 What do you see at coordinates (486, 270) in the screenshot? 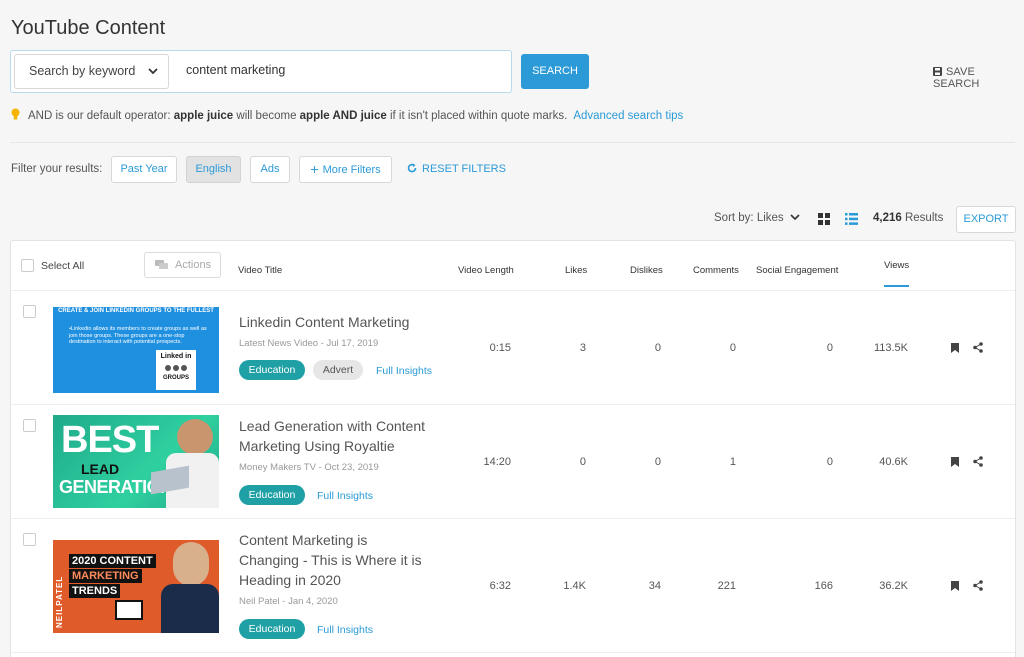
I see `col-video-length: Video Length` at bounding box center [486, 270].